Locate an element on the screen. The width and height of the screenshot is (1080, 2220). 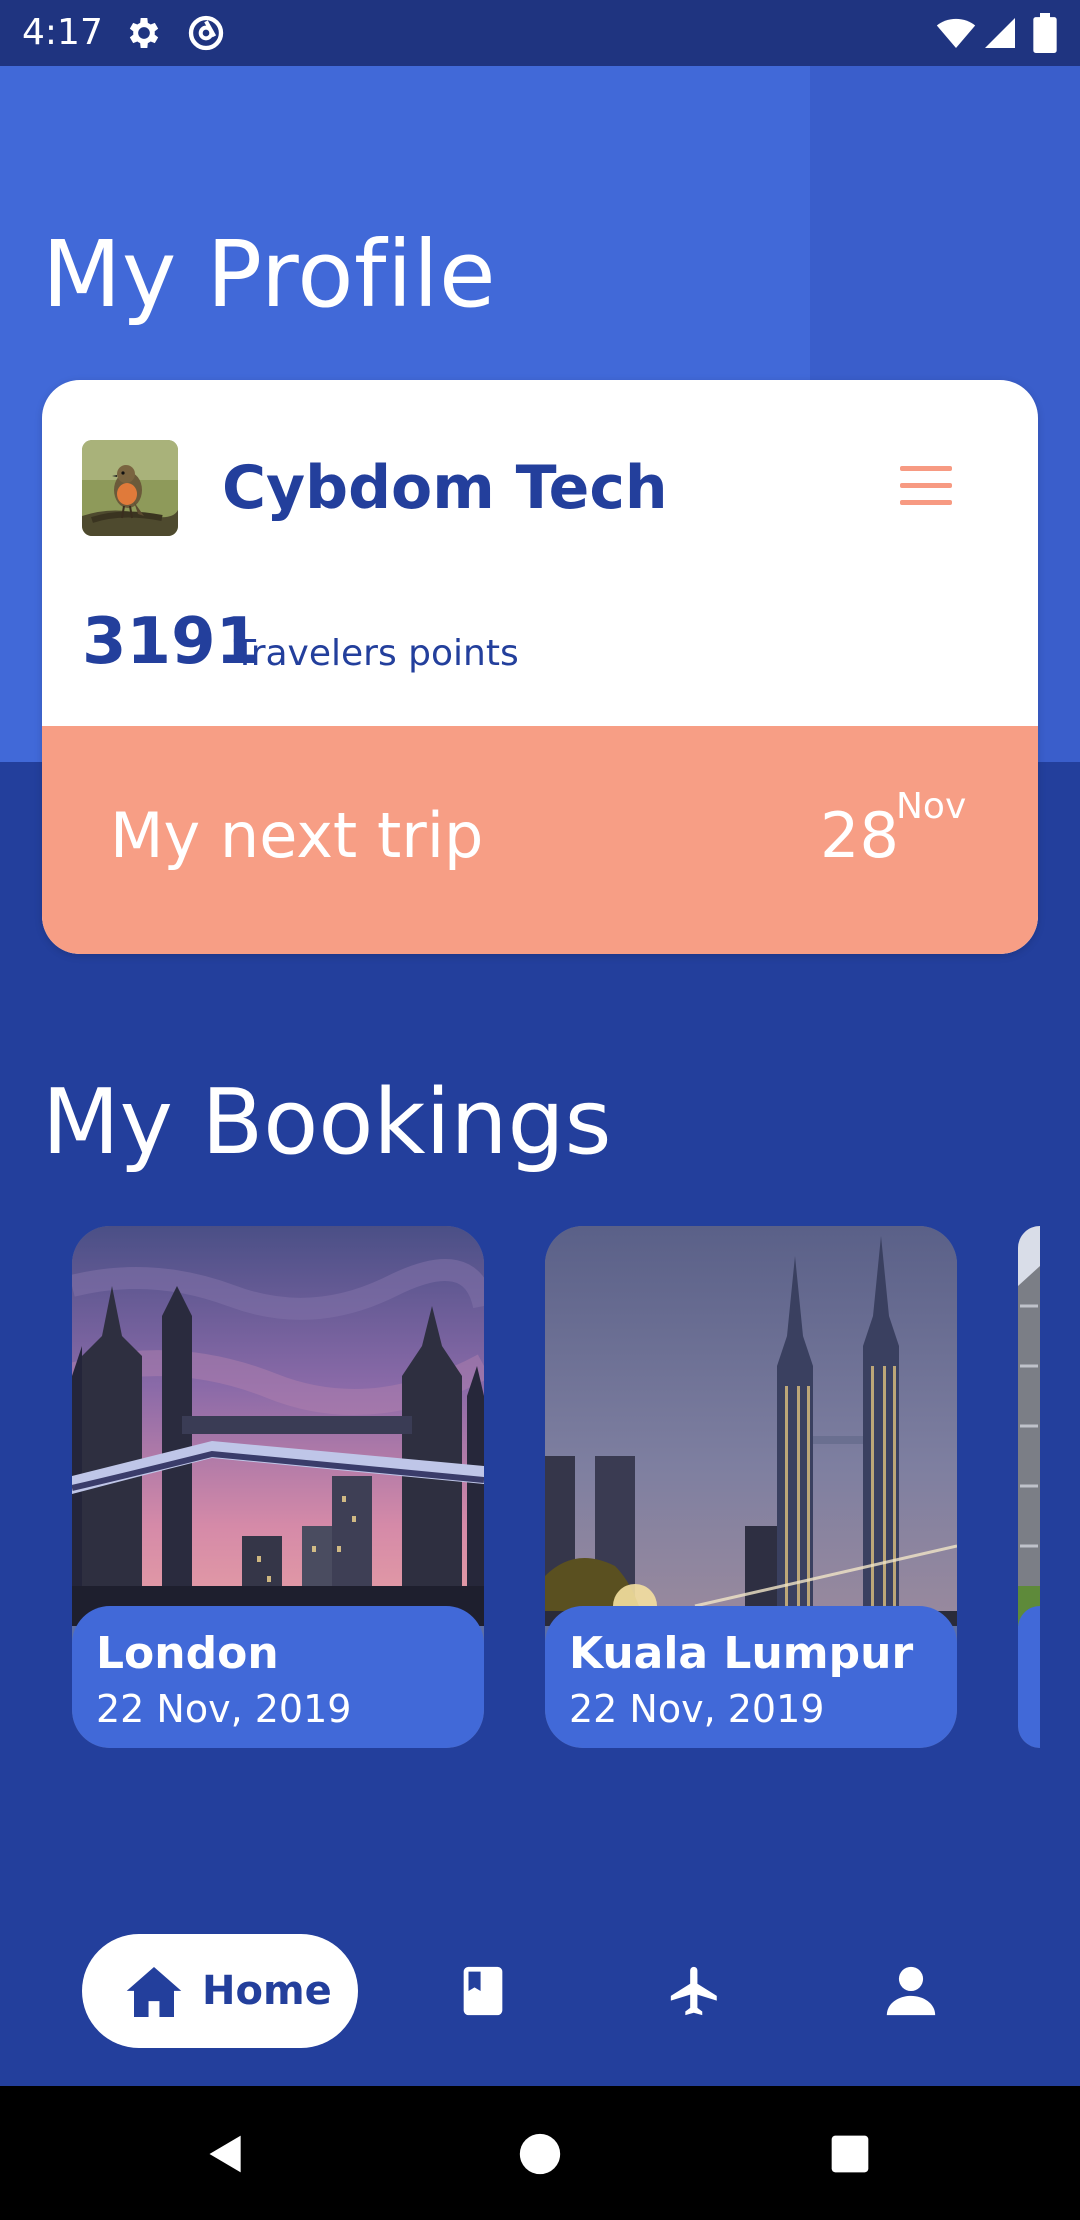
booking-card-london: London 22 Nov, 2019 is located at coordinates (278, 1487).